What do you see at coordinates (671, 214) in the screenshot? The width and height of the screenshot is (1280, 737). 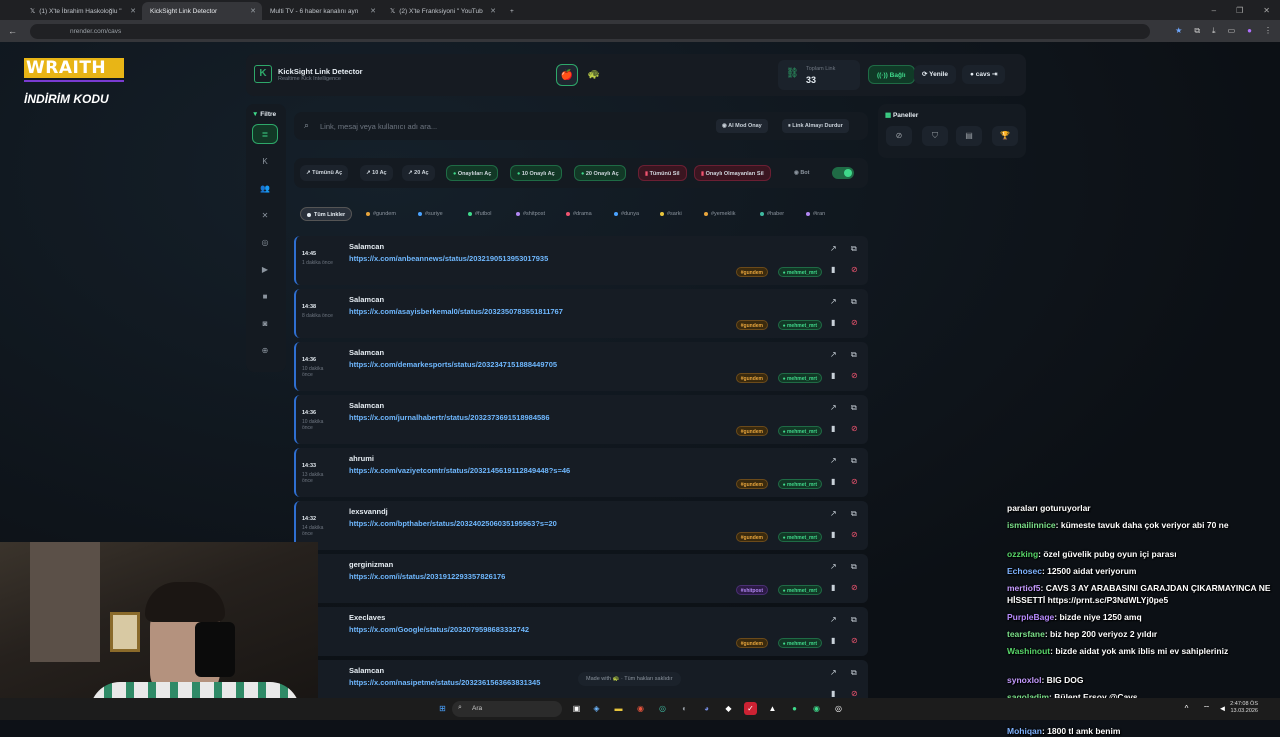 I see `tag-sarki: #sarki` at bounding box center [671, 214].